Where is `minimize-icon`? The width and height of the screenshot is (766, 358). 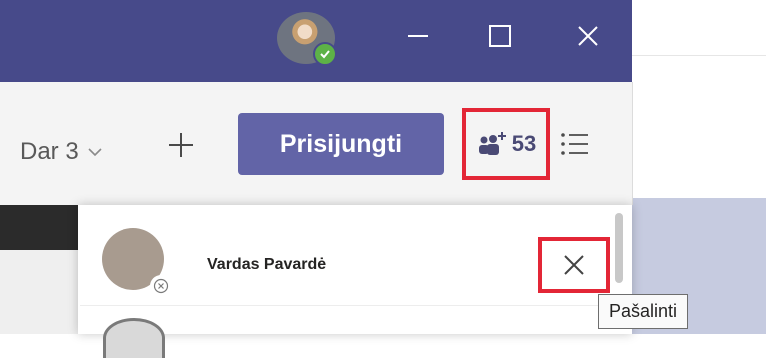
minimize-icon is located at coordinates (418, 36).